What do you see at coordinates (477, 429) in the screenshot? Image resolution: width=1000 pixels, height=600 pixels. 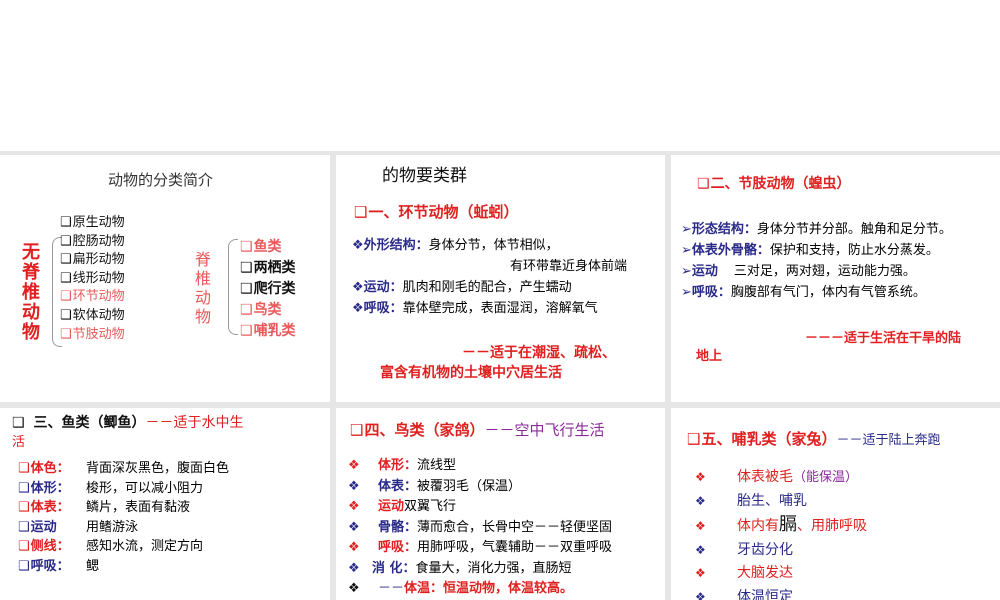 I see `section-heading: 四、鸟类（家鸽）－－空中飞行生活` at bounding box center [477, 429].